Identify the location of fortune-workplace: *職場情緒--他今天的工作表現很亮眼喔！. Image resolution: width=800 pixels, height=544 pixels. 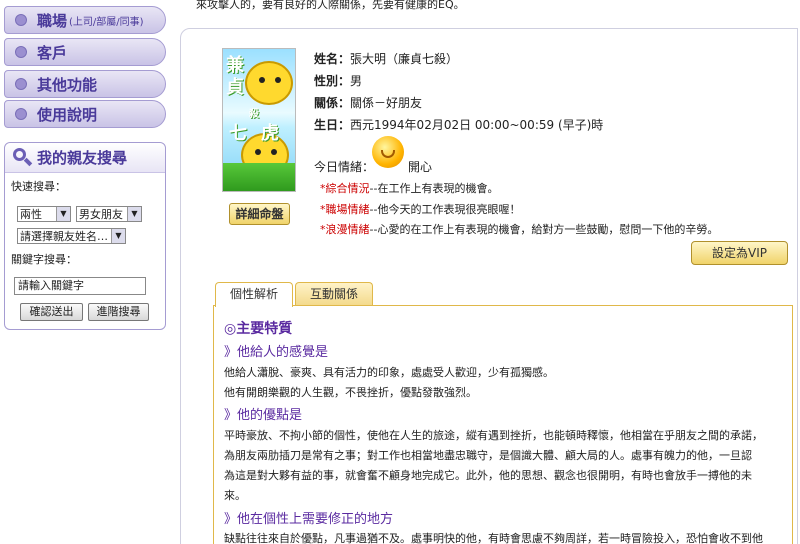
(420, 209).